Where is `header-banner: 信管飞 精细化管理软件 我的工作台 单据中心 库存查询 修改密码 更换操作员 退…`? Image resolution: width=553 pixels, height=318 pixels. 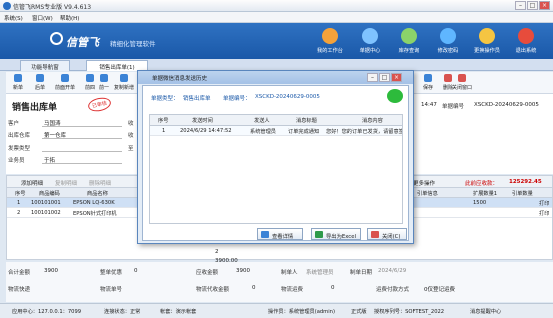
header-banner: 信管飞 精细化管理软件 我的工作台 单据中心 库存查询 修改密码 更换操作员 退… is located at coordinates (276, 41).